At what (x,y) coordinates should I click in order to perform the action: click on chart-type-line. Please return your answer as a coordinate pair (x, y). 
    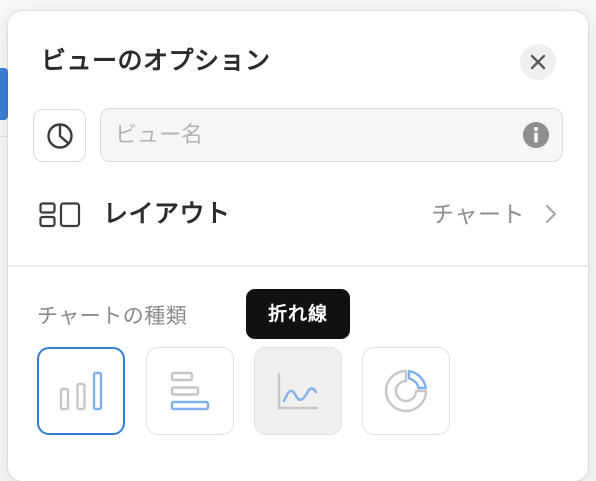
    Looking at the image, I should click on (298, 391).